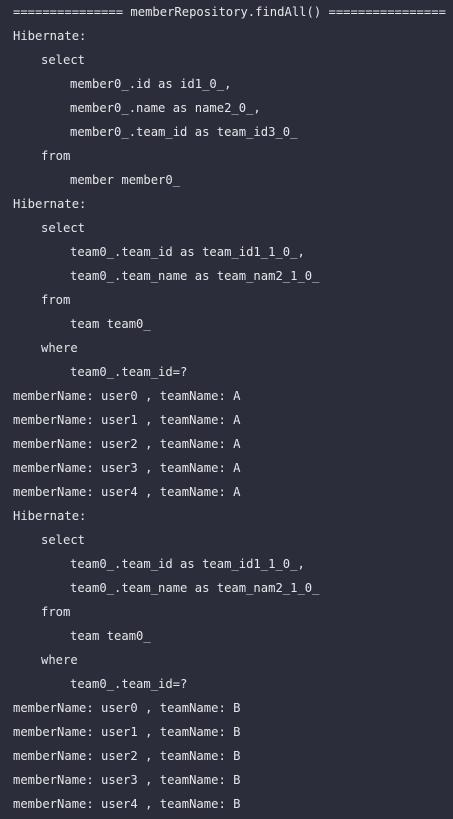  I want to click on console-line: member0_.team_id as team_id3_0_, so click(184, 132).